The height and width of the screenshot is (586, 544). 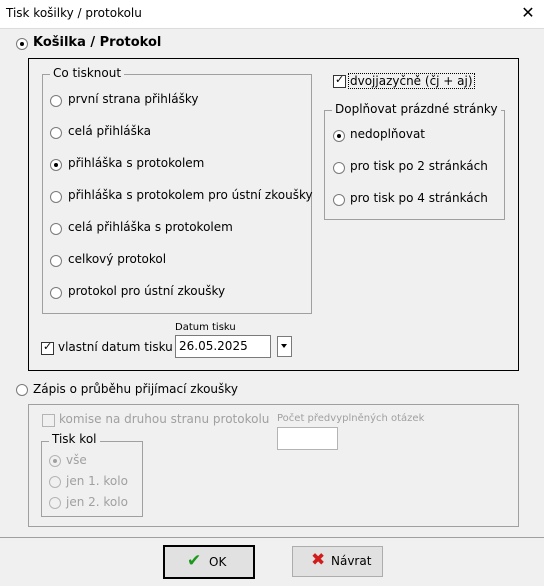 What do you see at coordinates (205, 327) in the screenshot?
I see `datum-tisku-label: Datum tisku` at bounding box center [205, 327].